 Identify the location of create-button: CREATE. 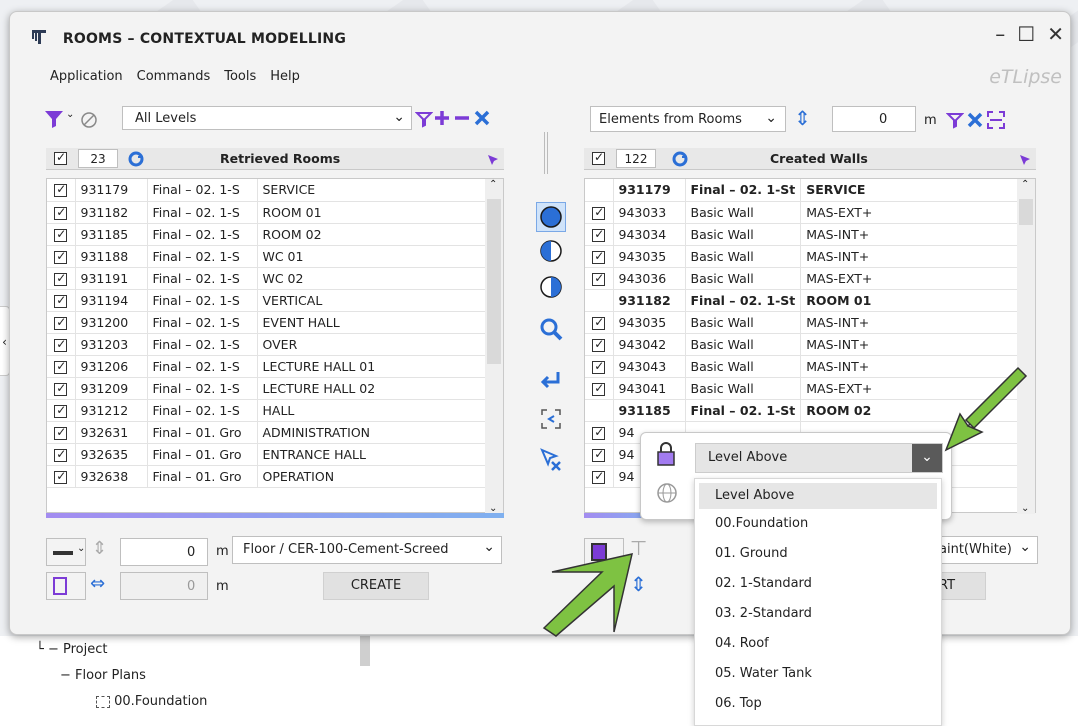
(376, 586).